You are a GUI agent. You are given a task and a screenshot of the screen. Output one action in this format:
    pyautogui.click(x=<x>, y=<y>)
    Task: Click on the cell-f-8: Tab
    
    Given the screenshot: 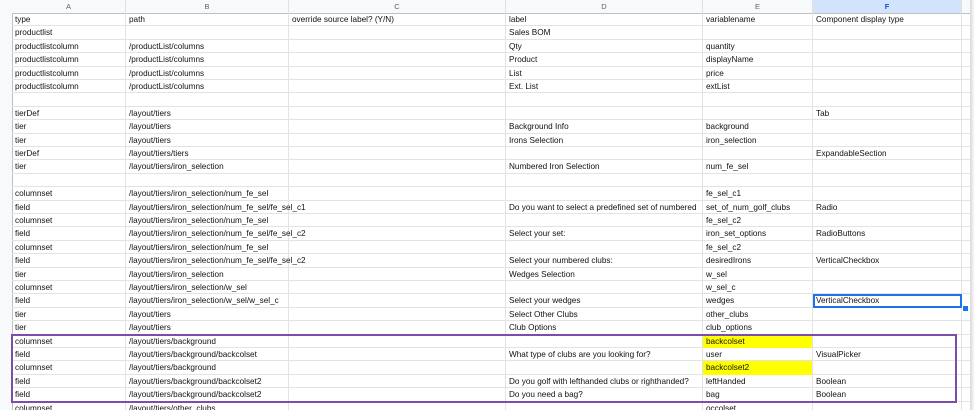 What is the action you would take?
    pyautogui.click(x=887, y=113)
    